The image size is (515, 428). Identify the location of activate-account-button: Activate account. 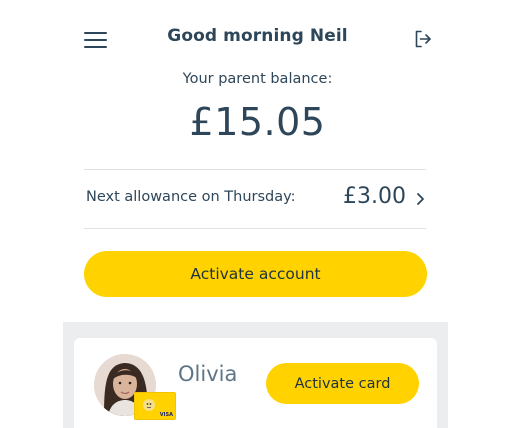
(255, 274).